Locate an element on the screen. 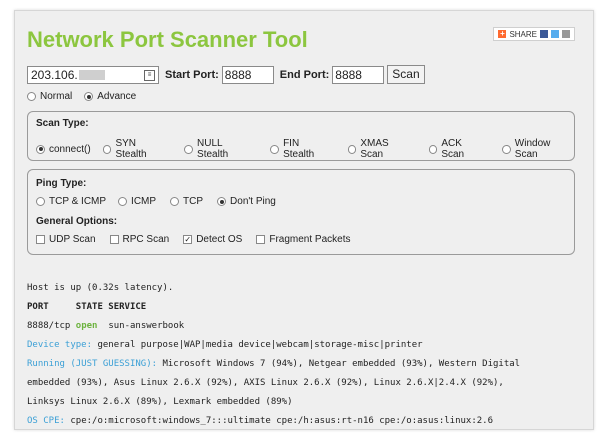  redacted-block is located at coordinates (91, 75).